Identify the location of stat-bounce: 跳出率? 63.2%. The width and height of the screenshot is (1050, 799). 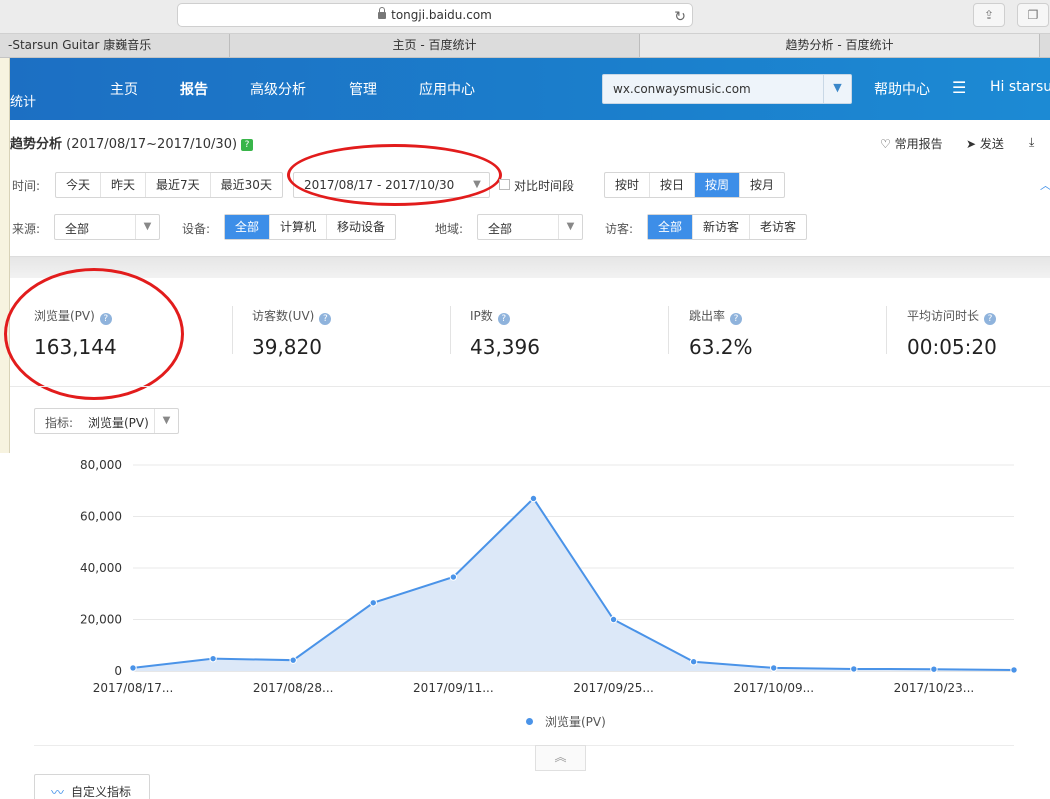
(721, 333).